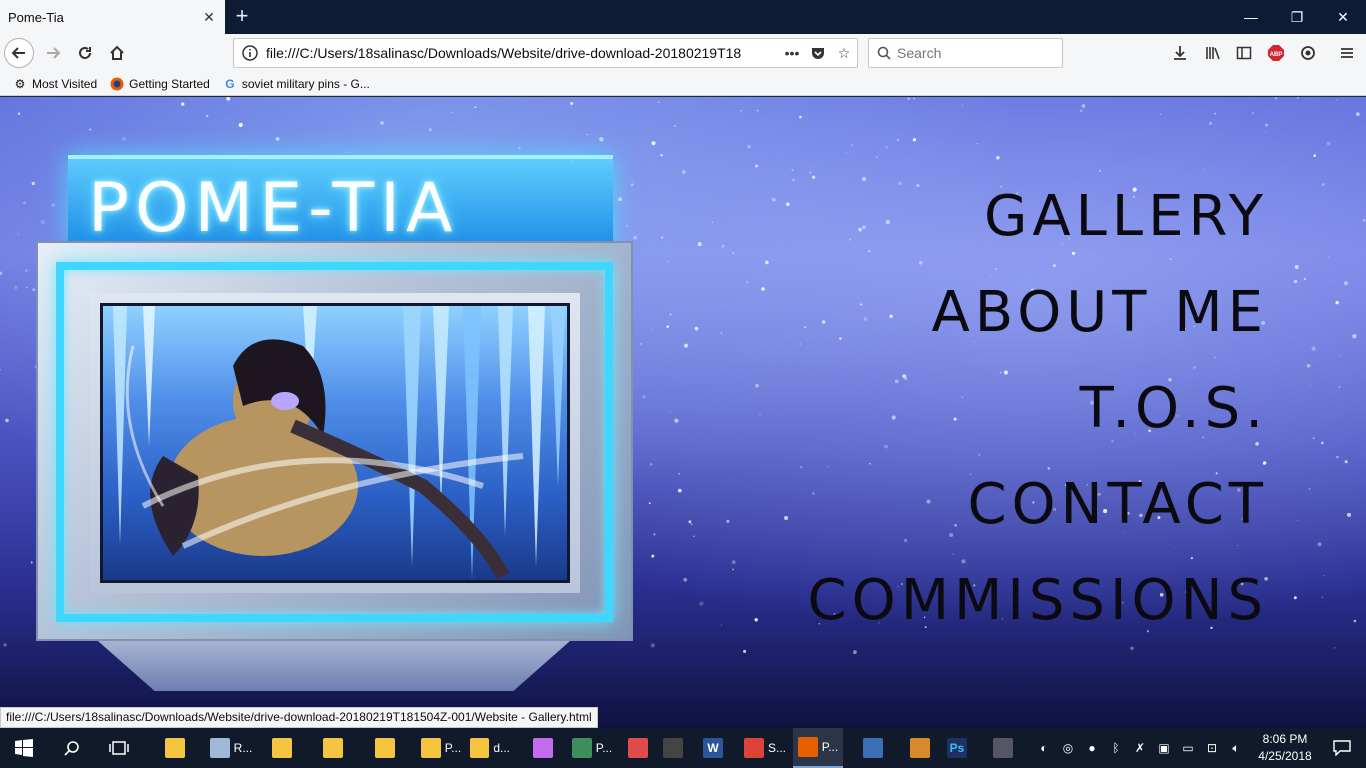  I want to click on home-button, so click(117, 53).